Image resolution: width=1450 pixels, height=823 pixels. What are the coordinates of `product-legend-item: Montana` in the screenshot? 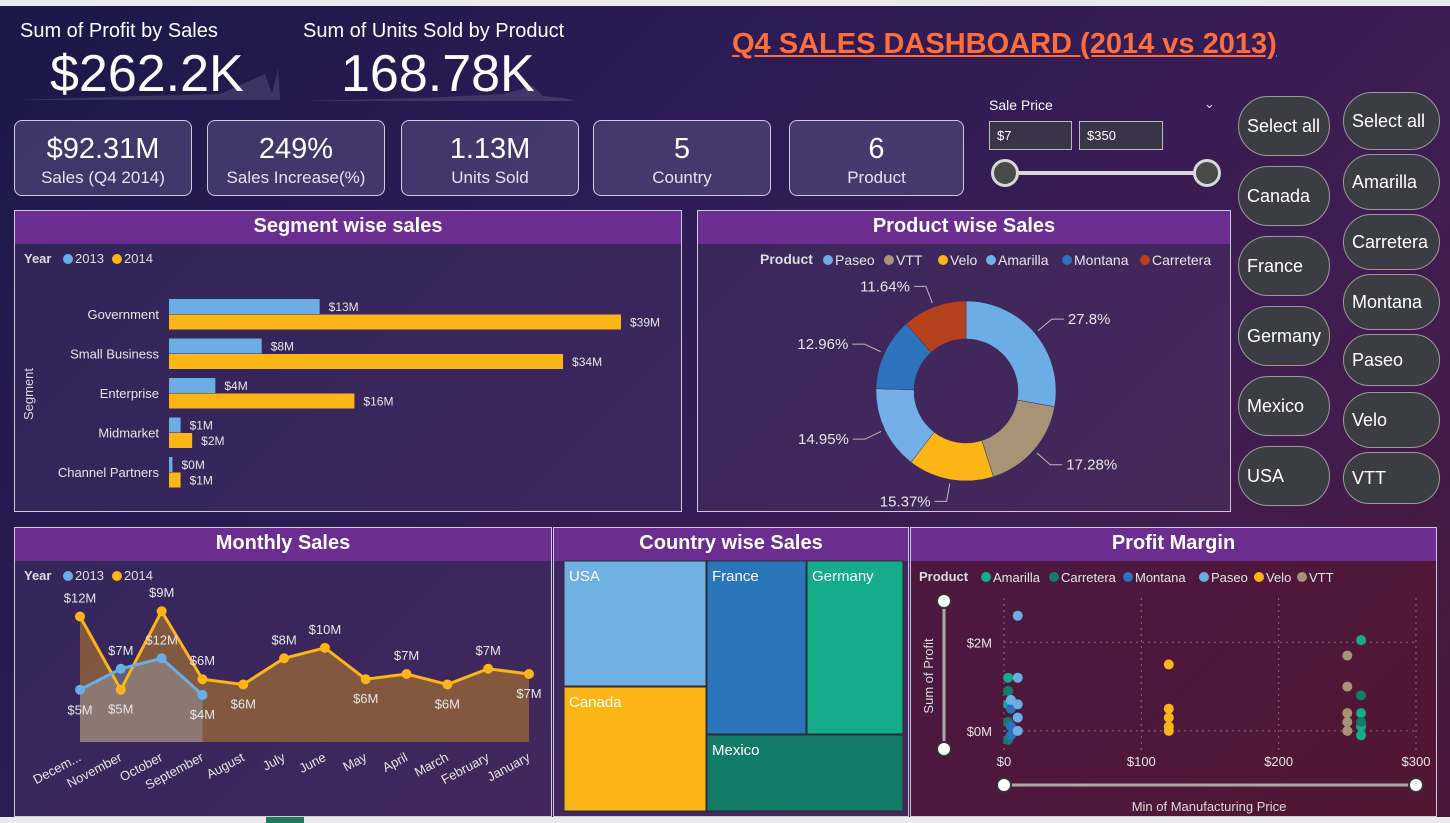 It's located at (1101, 260).